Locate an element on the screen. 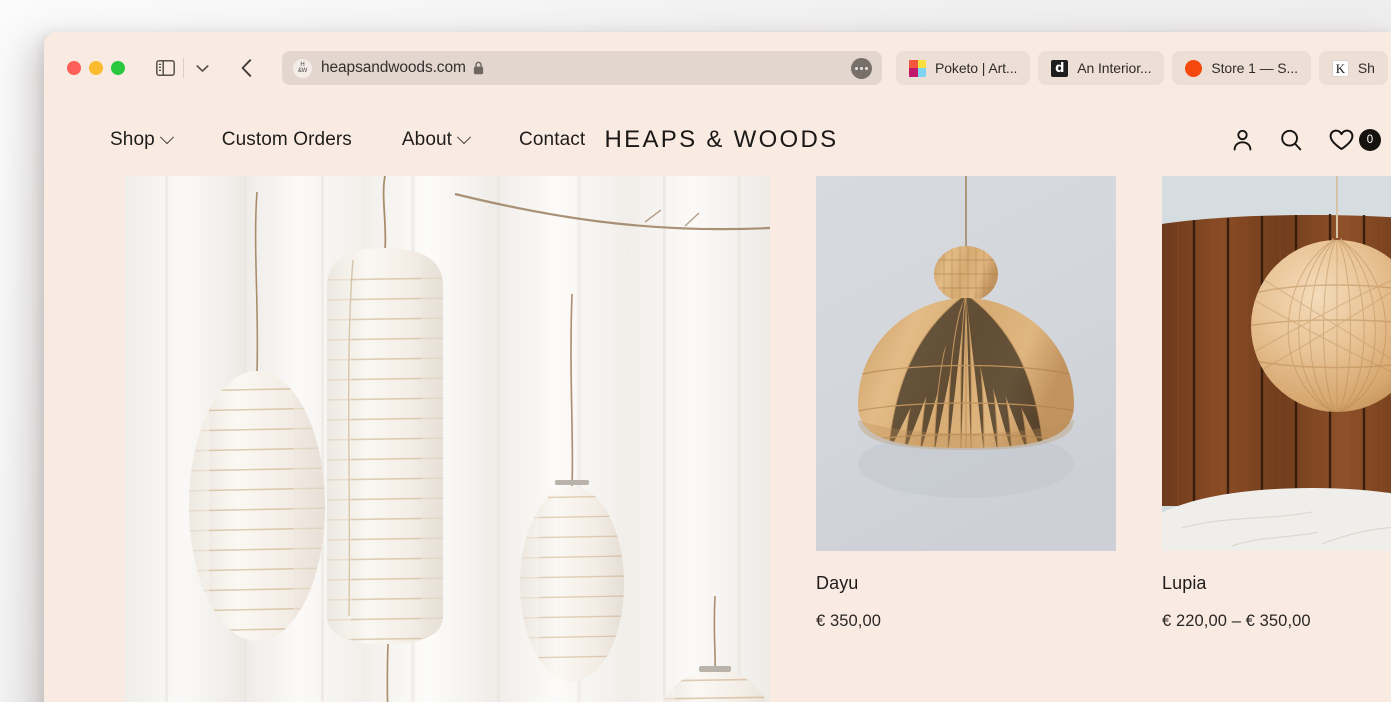  product-price: € 220,00 – € 350,00 is located at coordinates (1236, 621).